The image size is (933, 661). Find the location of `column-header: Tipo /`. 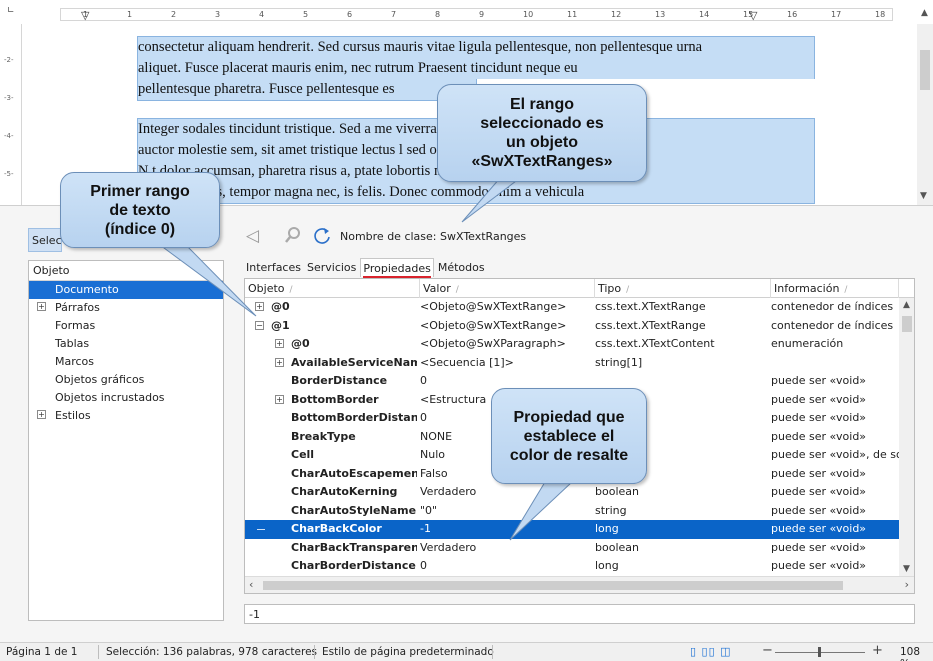

column-header: Tipo / is located at coordinates (683, 288).